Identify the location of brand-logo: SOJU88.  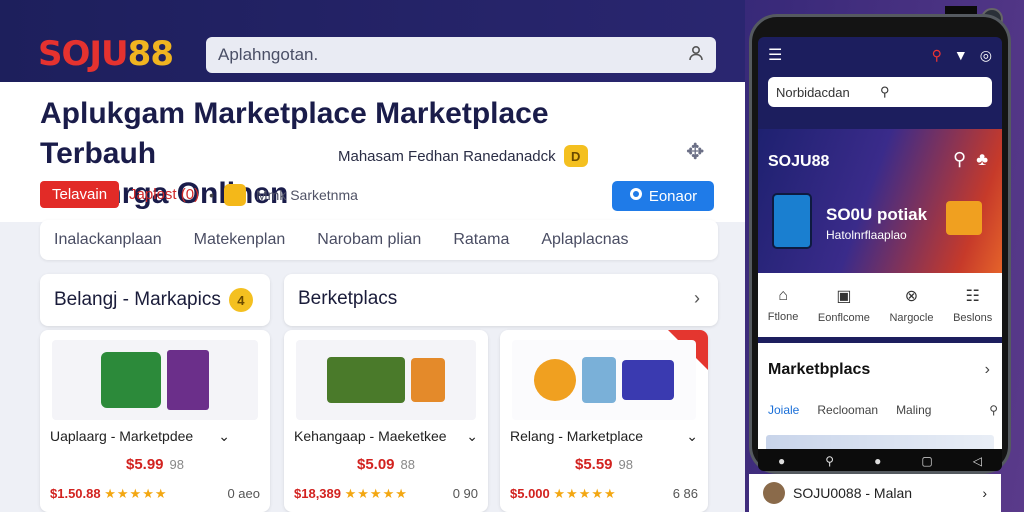
(106, 54).